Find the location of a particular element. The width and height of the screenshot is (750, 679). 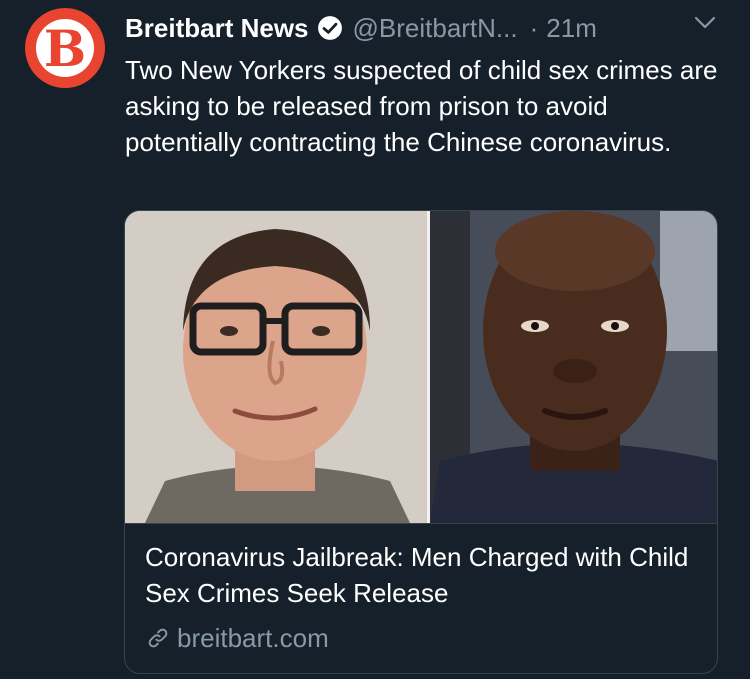

avatar-logo-letter: B is located at coordinates (65, 48).